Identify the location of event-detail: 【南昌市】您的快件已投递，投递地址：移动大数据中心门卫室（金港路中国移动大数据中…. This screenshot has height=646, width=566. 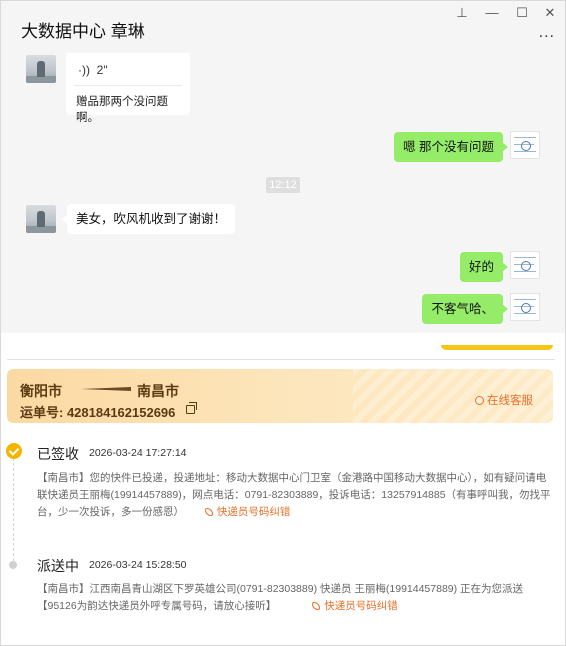
(294, 495).